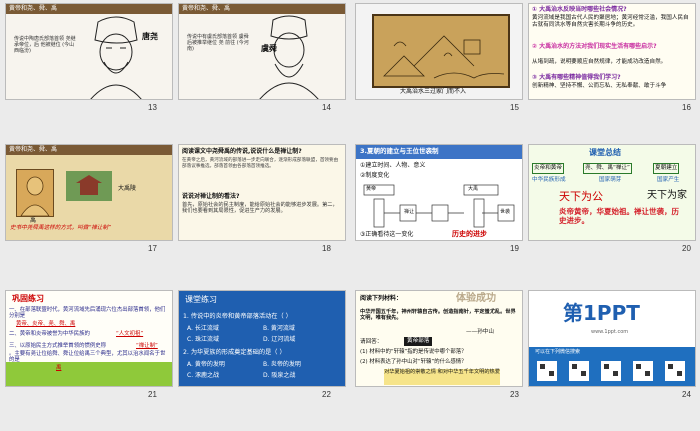 The height and width of the screenshot is (431, 700). What do you see at coordinates (668, 180) in the screenshot?
I see `summary-sub-3: 国家产生` at bounding box center [668, 180].